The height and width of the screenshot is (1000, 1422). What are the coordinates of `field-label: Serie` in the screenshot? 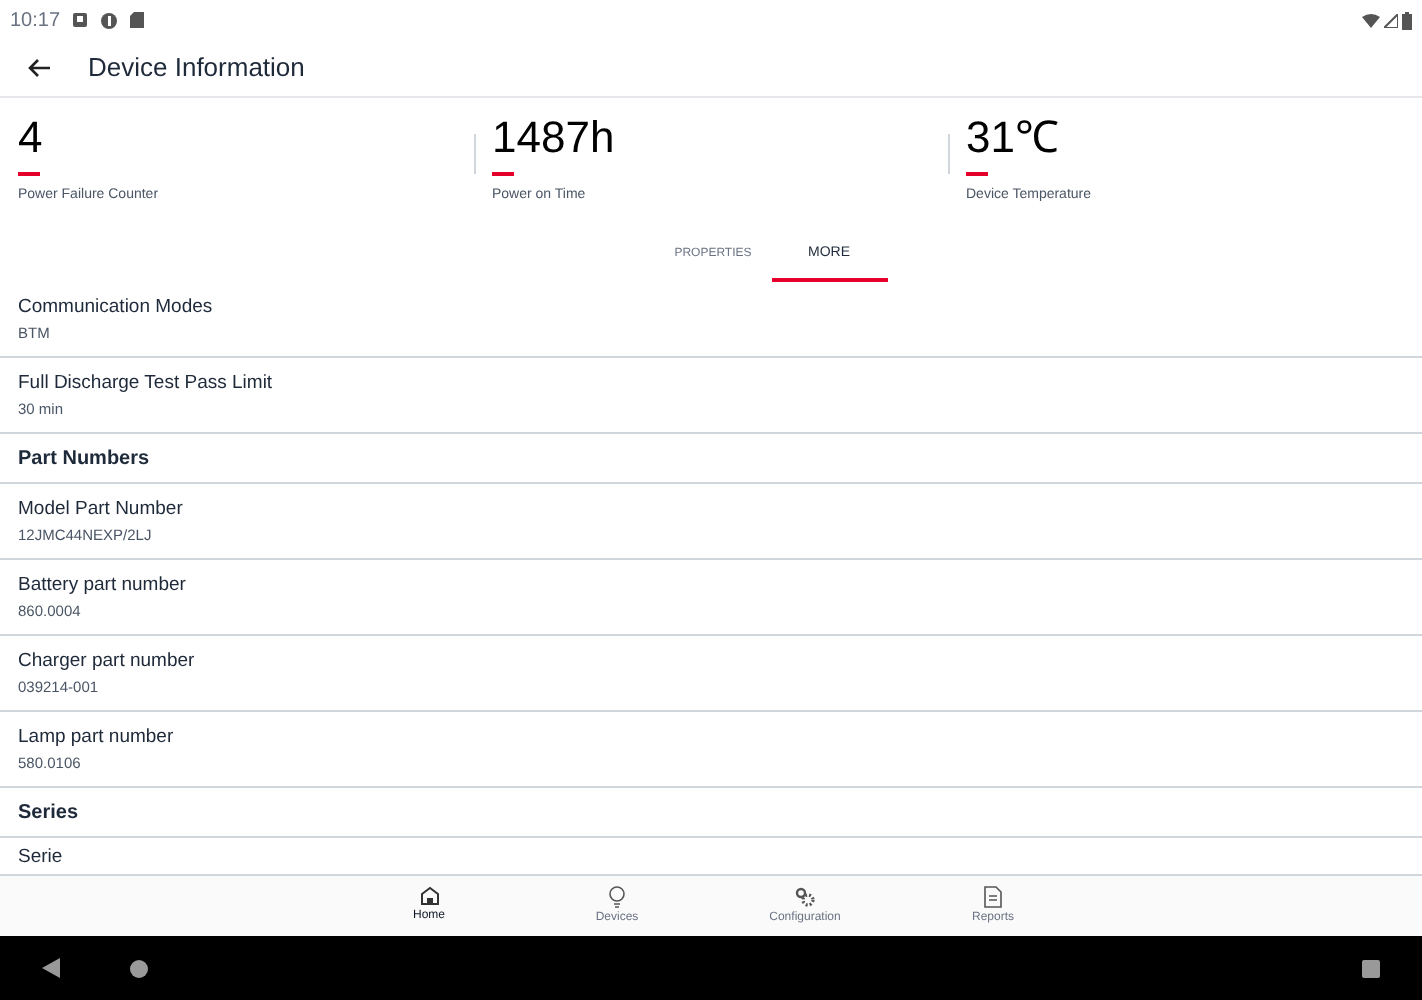 It's located at (41, 856).